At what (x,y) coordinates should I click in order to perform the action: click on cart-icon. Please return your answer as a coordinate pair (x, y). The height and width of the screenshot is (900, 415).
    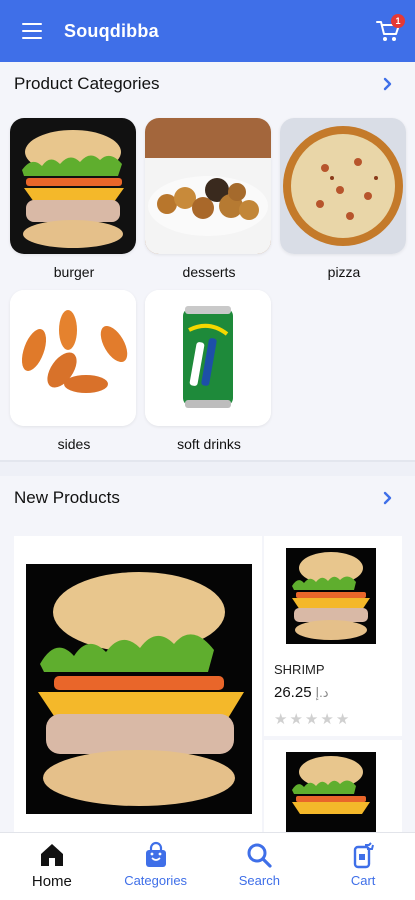
    Looking at the image, I should click on (364, 855).